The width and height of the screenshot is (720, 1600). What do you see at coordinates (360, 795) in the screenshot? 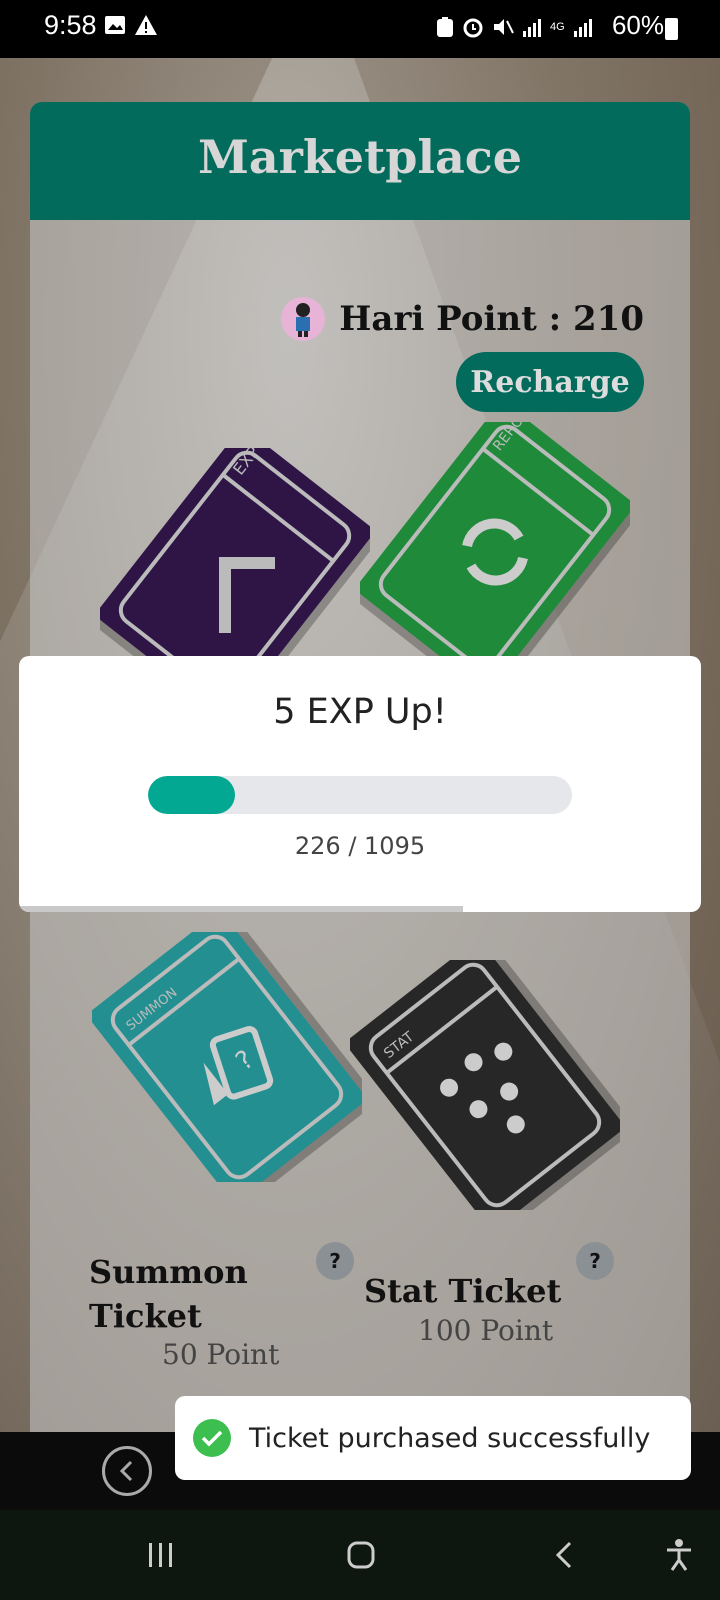
I see `exp-progress-bar` at bounding box center [360, 795].